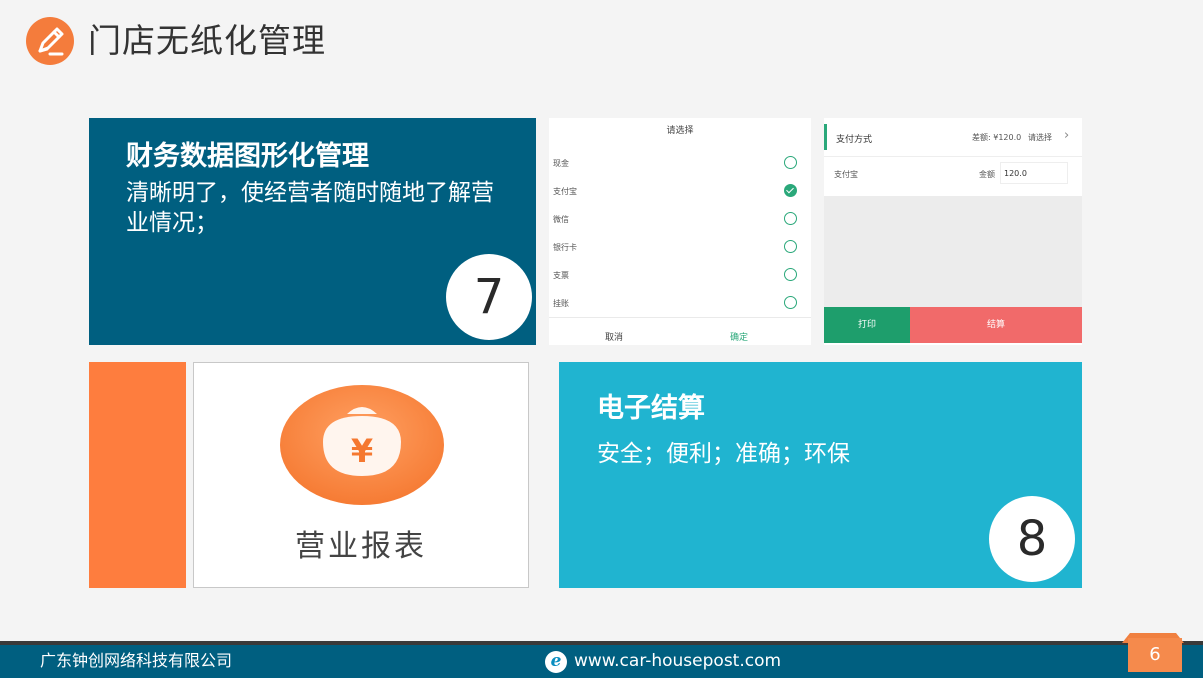 The height and width of the screenshot is (678, 1203). I want to click on step-number-8: 8, so click(1032, 539).